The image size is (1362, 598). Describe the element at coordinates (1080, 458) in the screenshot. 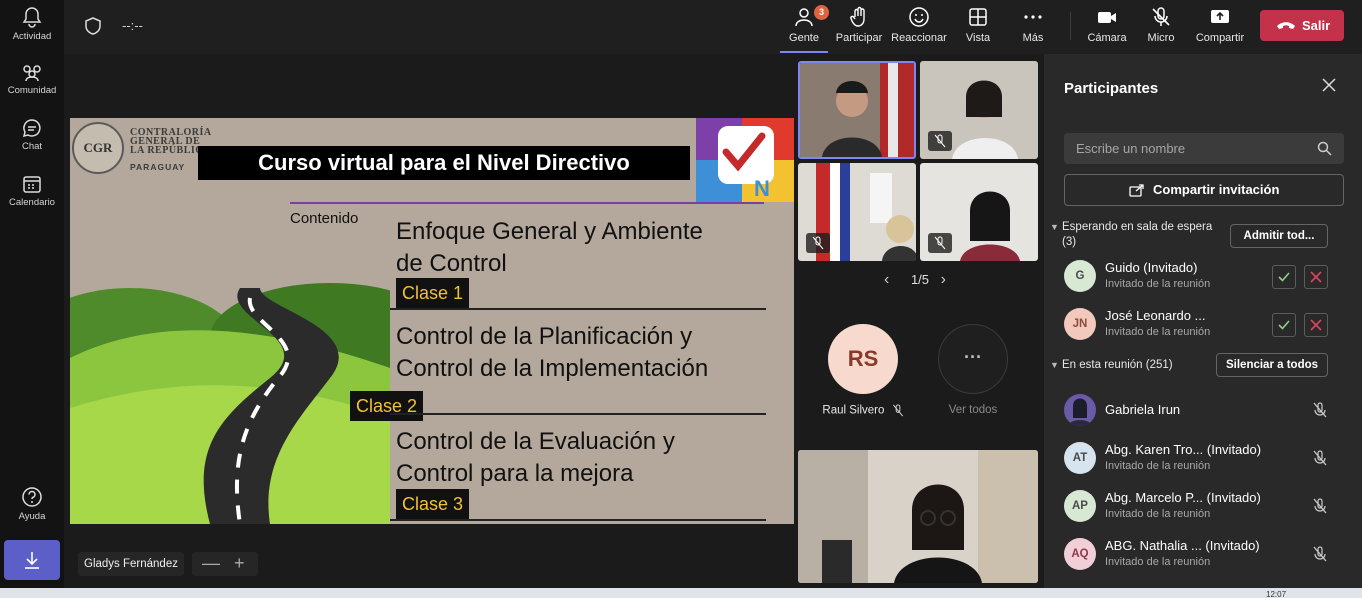

I see `avatar: AT` at that location.